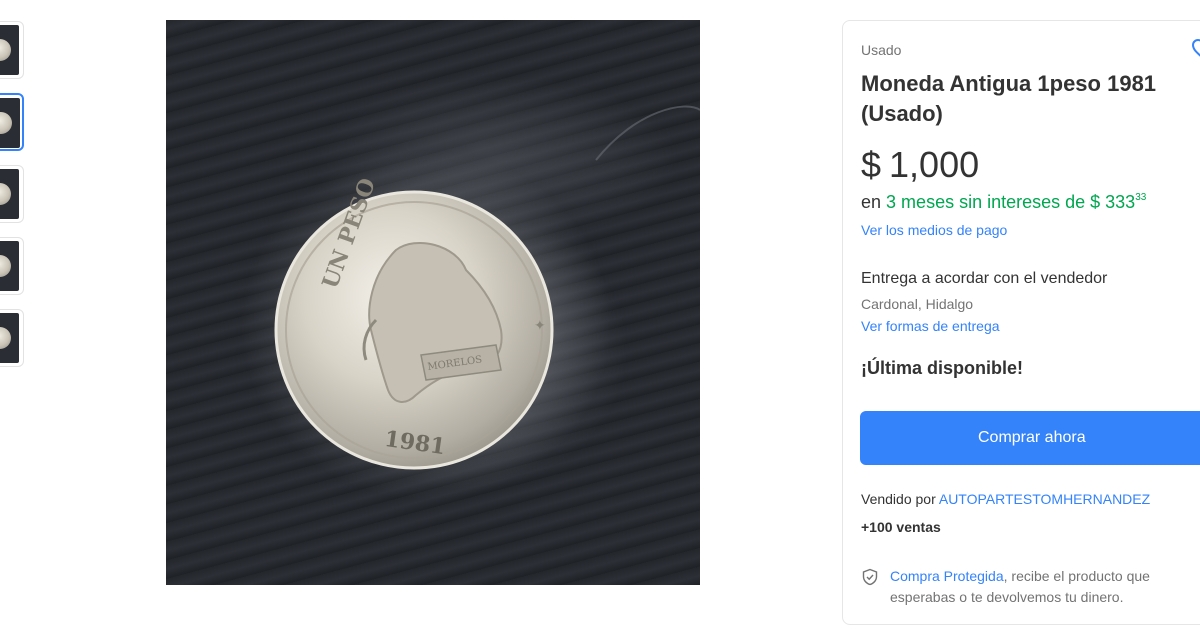 This screenshot has height=630, width=1200. I want to click on seller-name-link: AUTOPARTESTOMHERNANDEZ, so click(1044, 499).